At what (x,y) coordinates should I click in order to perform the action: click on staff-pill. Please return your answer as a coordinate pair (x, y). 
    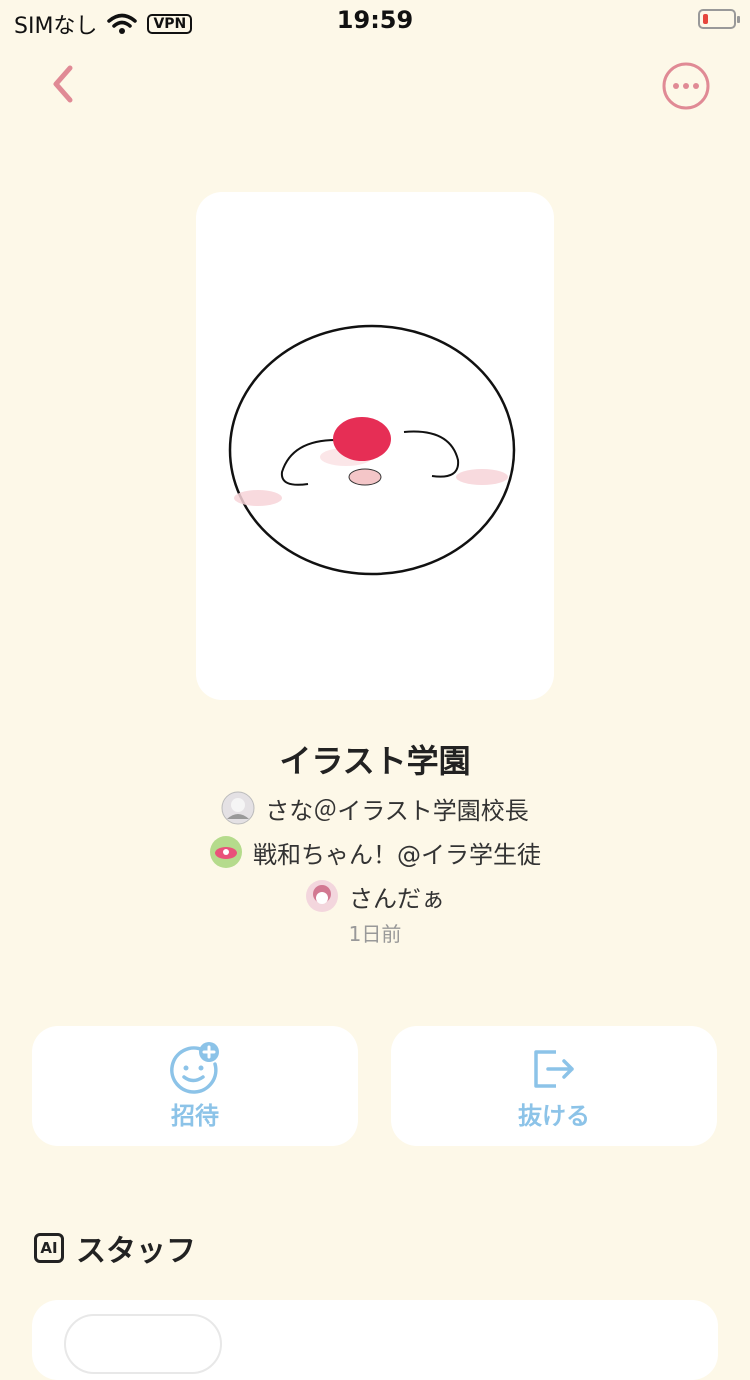
    Looking at the image, I should click on (143, 1344).